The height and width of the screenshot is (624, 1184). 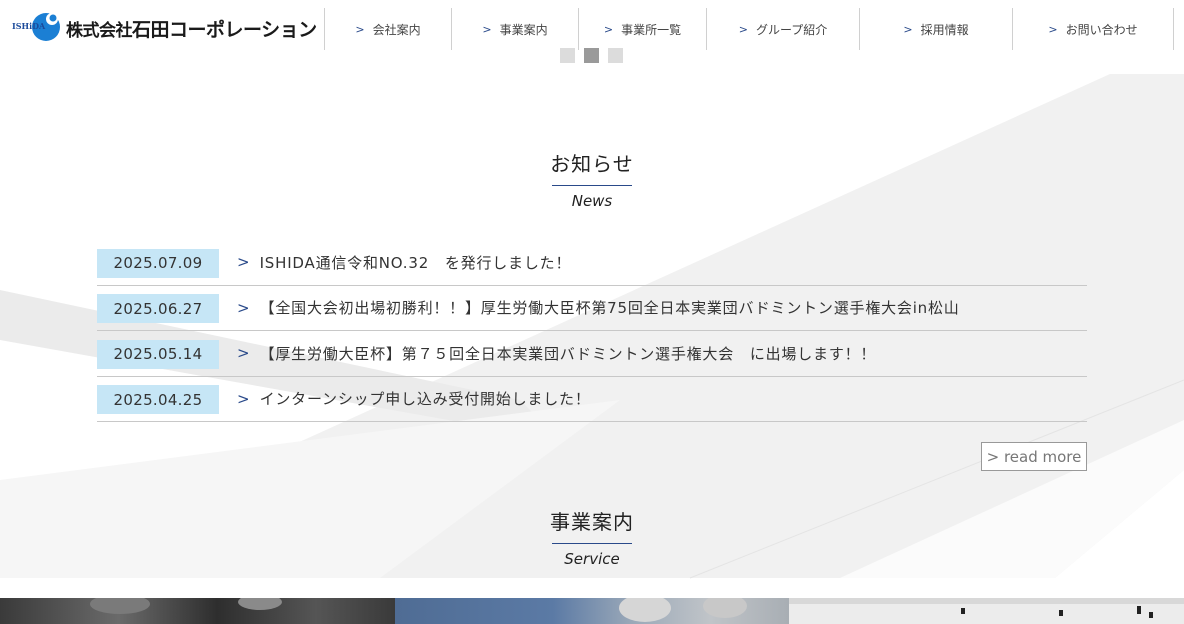 I want to click on company-name: 株式会社石田コーポレーション, so click(x=191, y=28).